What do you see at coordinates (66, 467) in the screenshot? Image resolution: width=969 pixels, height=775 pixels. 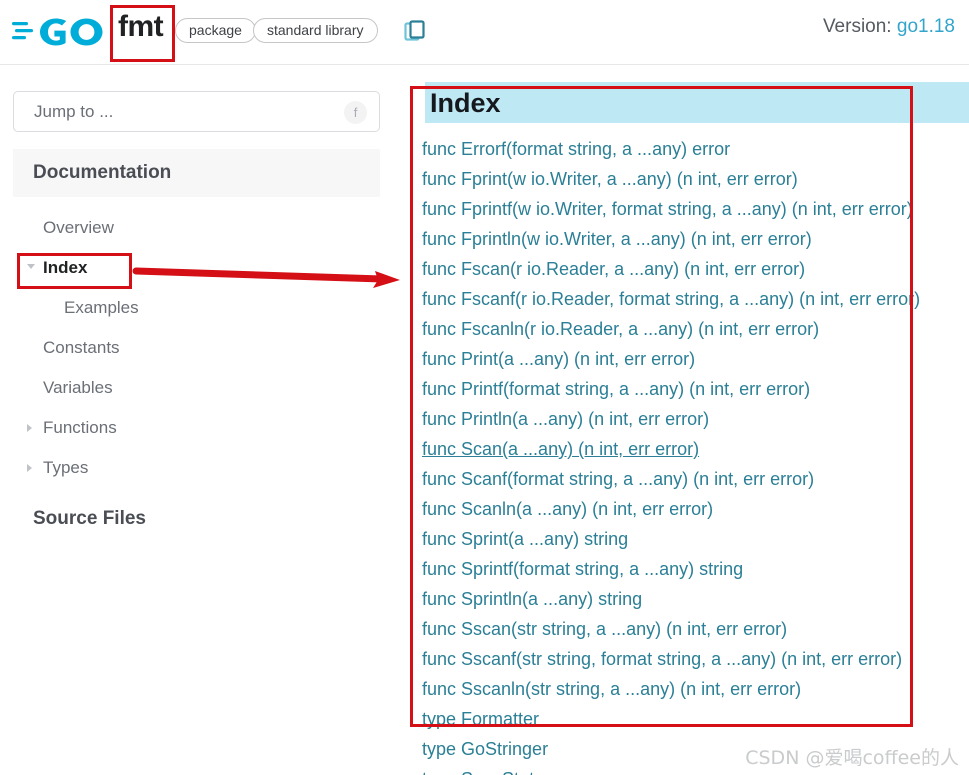 I see `sidebar-item-label: Types` at bounding box center [66, 467].